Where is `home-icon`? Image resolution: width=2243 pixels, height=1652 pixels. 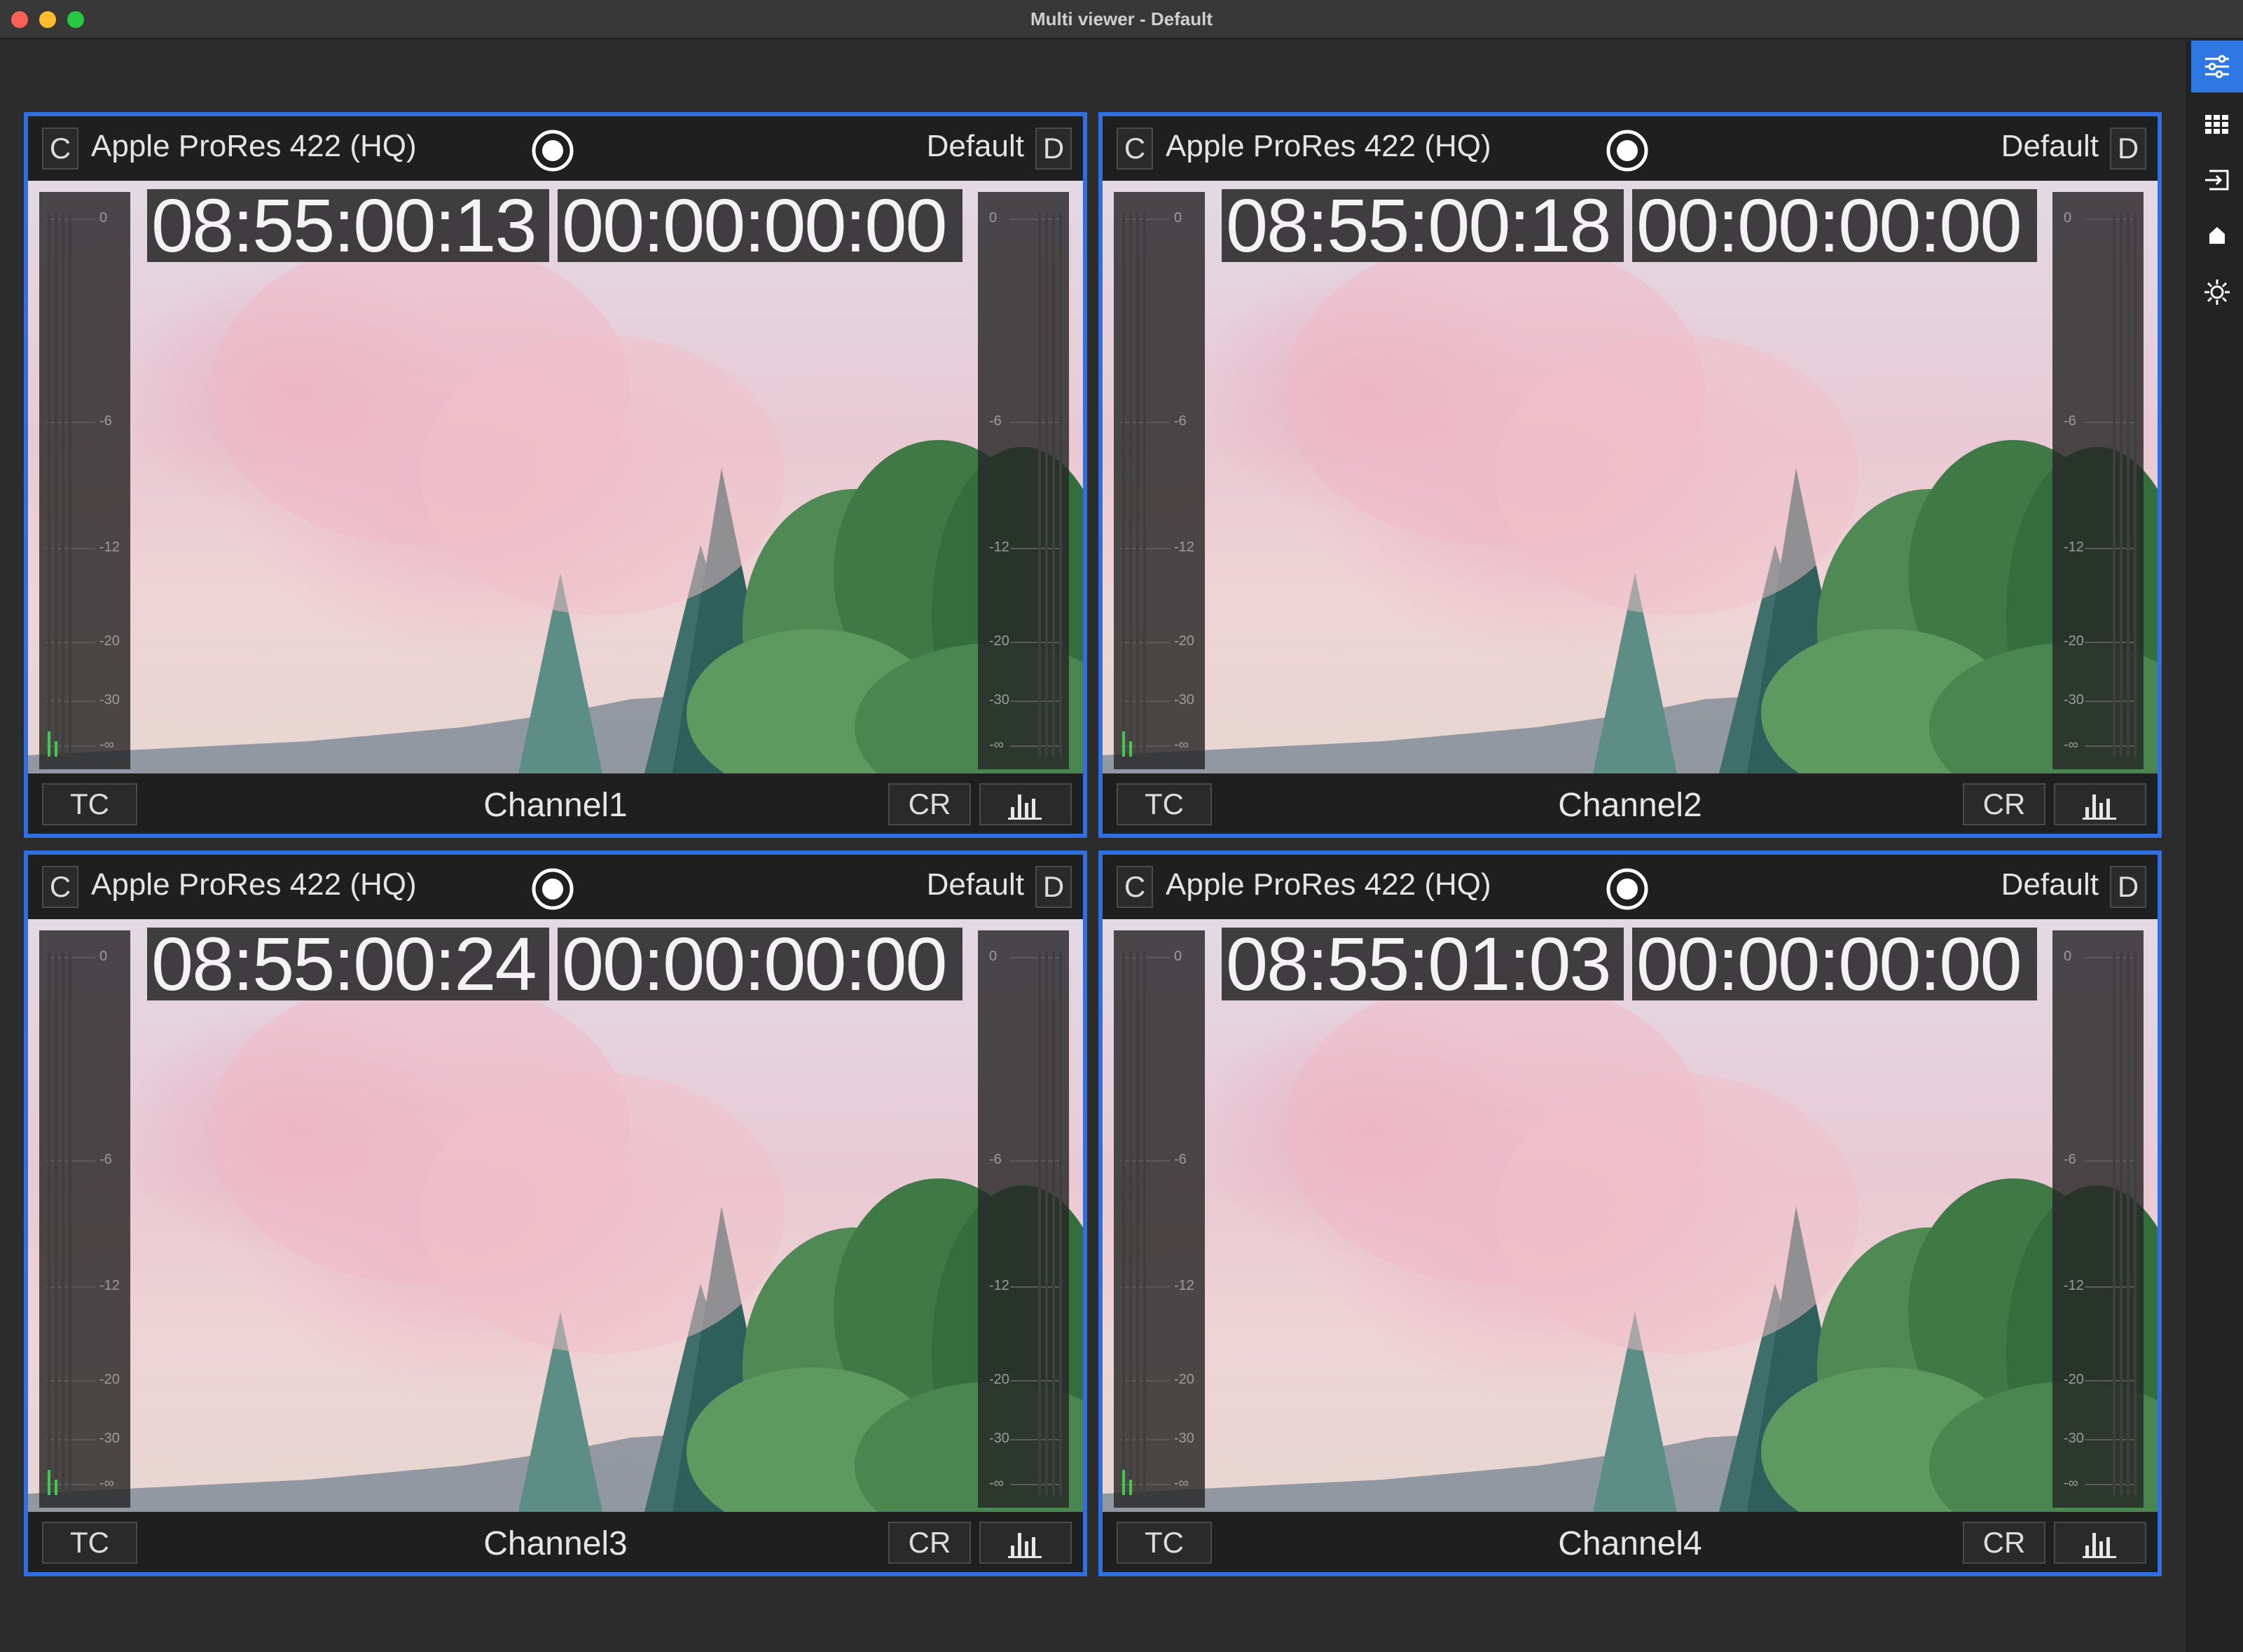
home-icon is located at coordinates (2217, 235).